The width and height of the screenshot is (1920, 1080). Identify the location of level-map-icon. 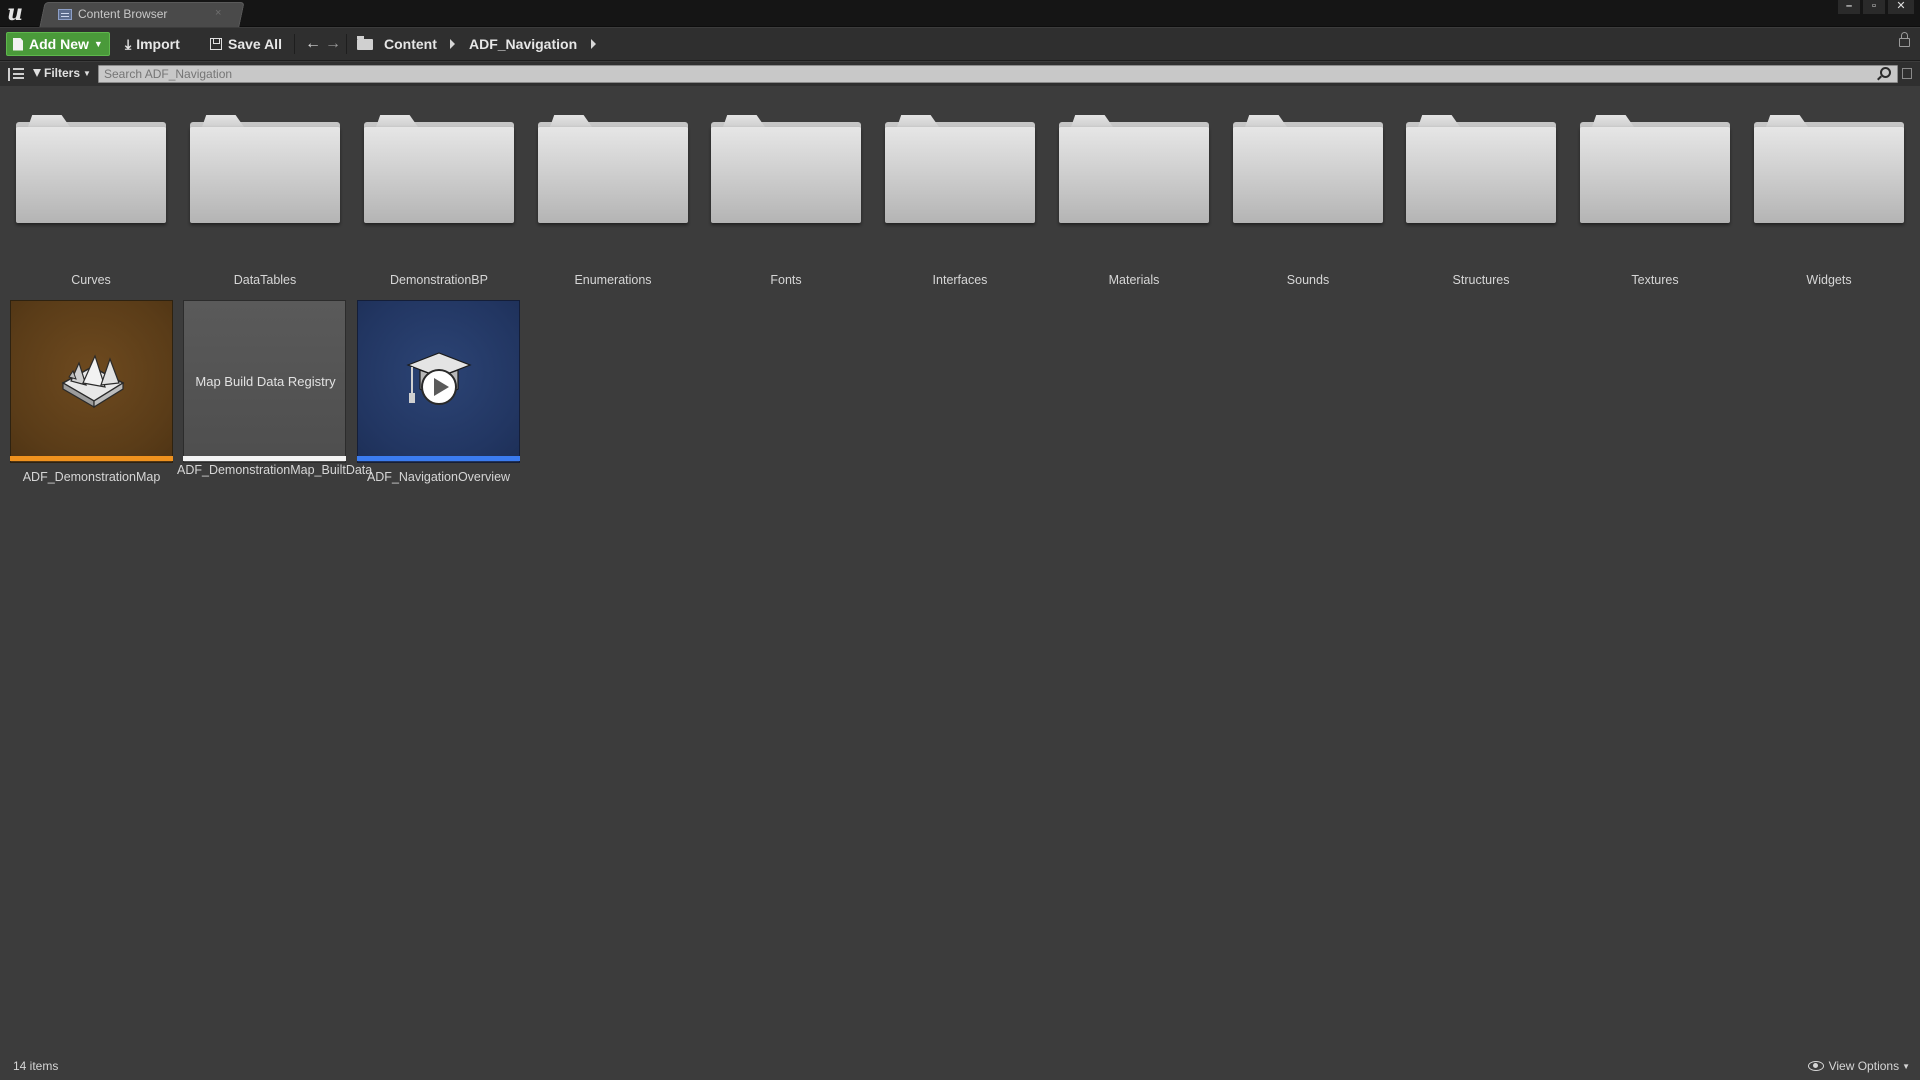
(93, 381).